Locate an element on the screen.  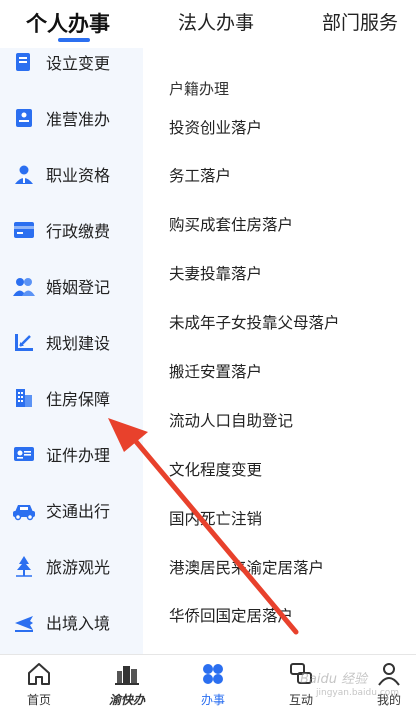
list-item: 华侨回国定居落户 is located at coordinates (231, 615).